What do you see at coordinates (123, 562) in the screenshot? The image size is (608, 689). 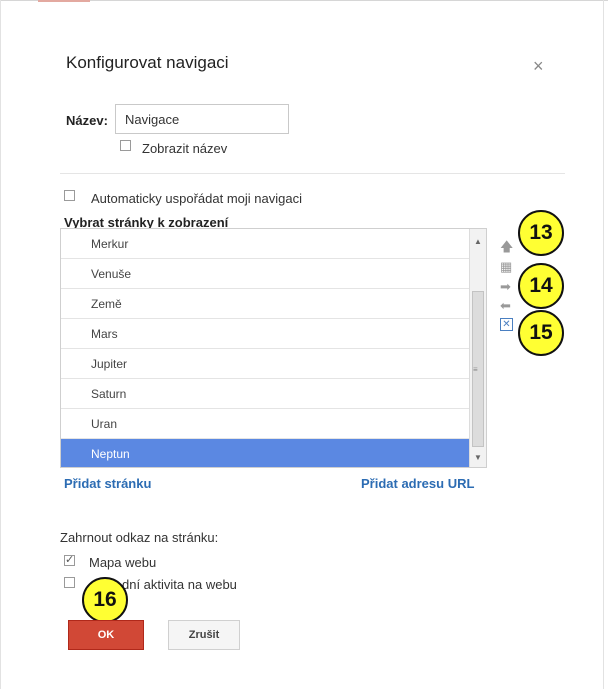 I see `sitemap-label: Mapa webu` at bounding box center [123, 562].